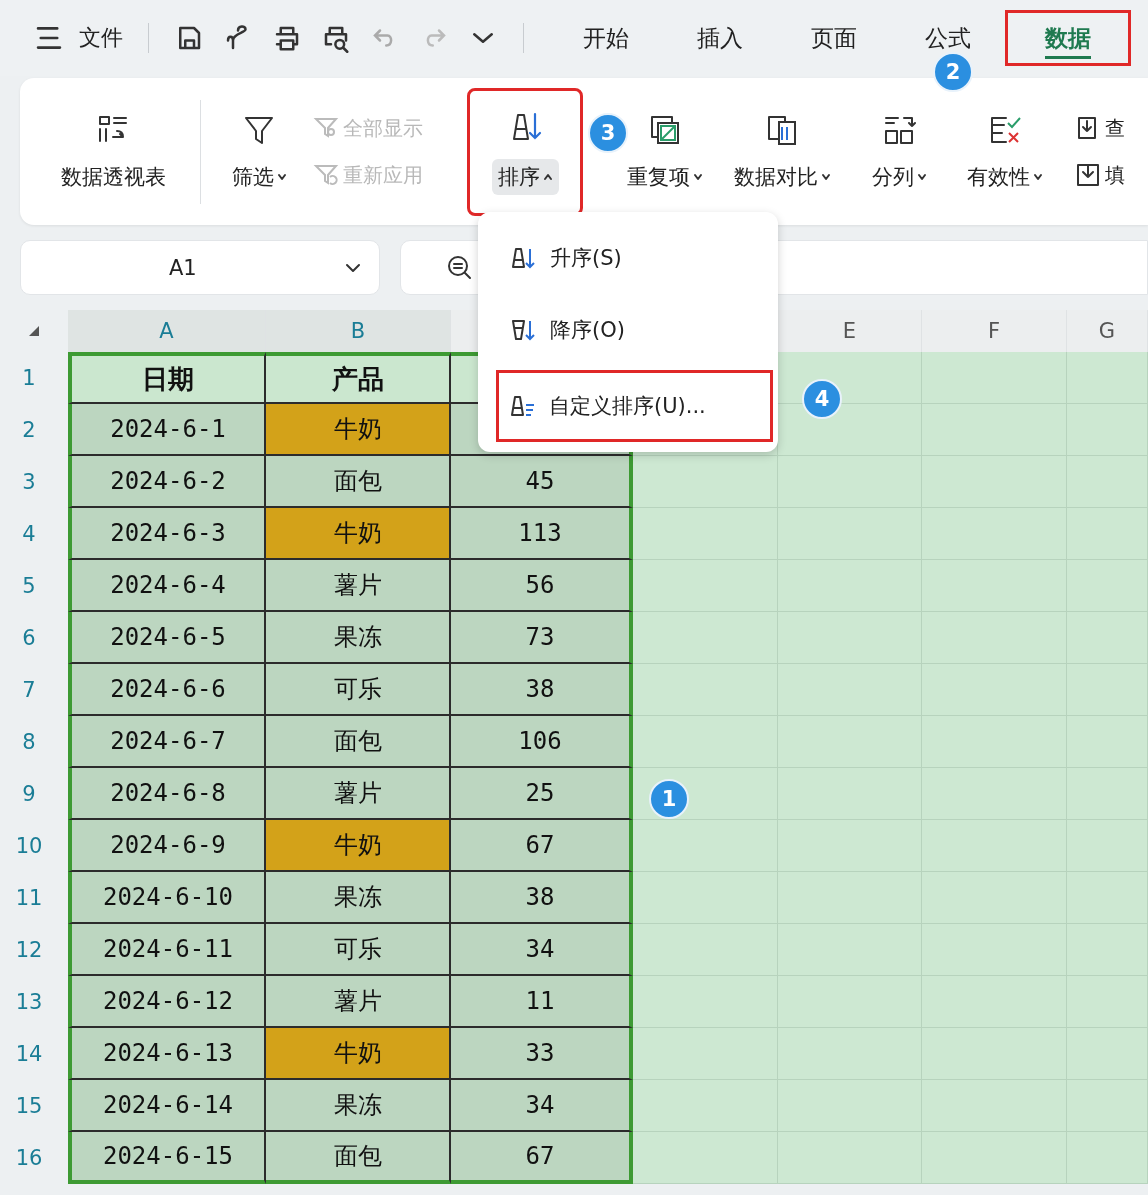  Describe the element at coordinates (167, 1158) in the screenshot. I see `table-cell: 2024-6-15` at that location.